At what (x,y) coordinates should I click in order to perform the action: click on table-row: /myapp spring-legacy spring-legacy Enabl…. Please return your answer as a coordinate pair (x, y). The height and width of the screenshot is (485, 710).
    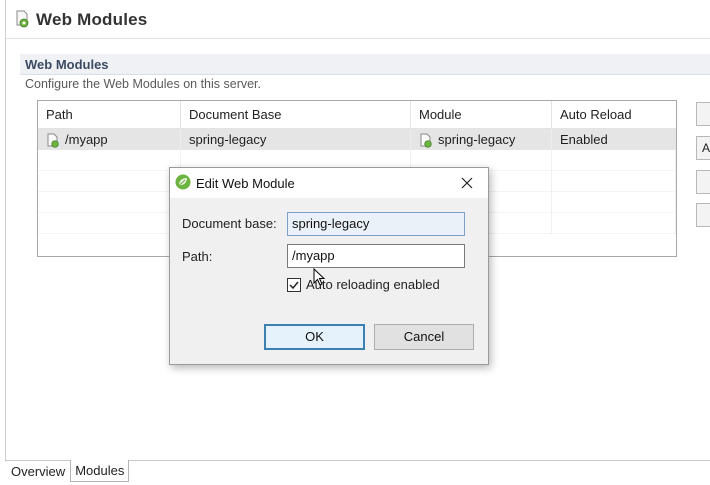
    Looking at the image, I should click on (357, 139).